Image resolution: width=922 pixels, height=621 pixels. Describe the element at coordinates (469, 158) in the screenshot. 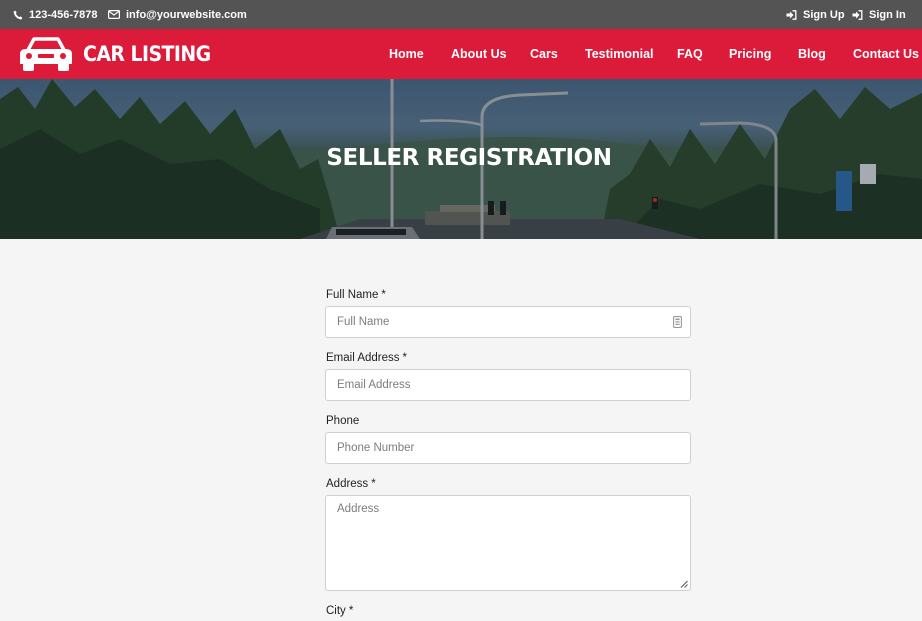

I see `page-title: SELLER REGISTRATION` at that location.